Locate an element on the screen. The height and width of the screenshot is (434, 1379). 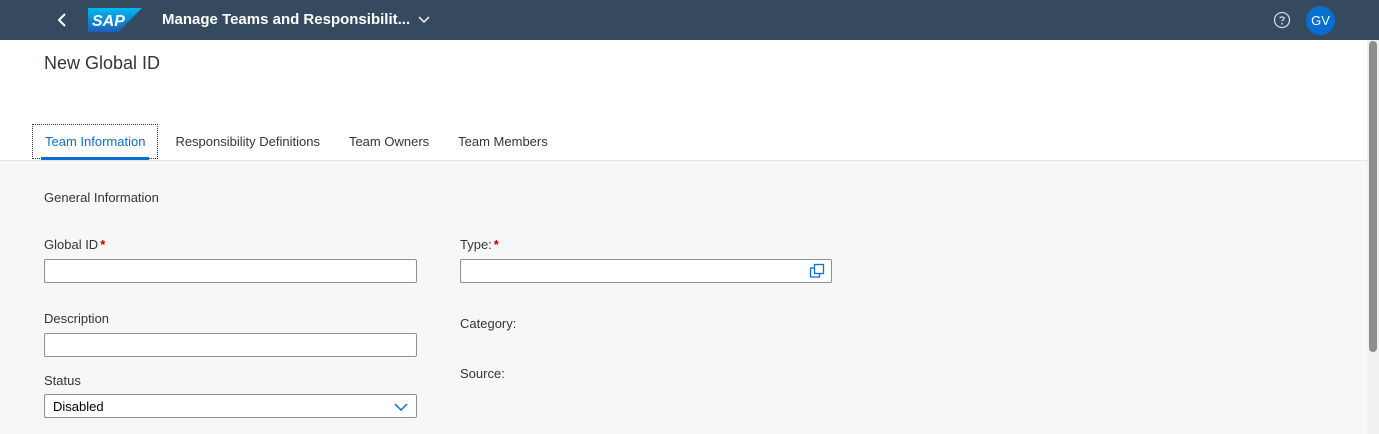
chevron-left-icon is located at coordinates (61, 20).